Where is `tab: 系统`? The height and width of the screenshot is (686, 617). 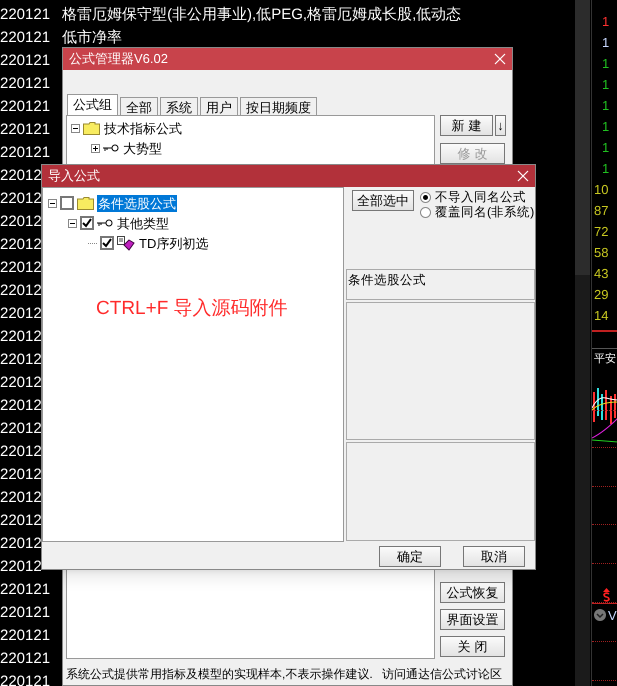
tab: 系统 is located at coordinates (179, 106).